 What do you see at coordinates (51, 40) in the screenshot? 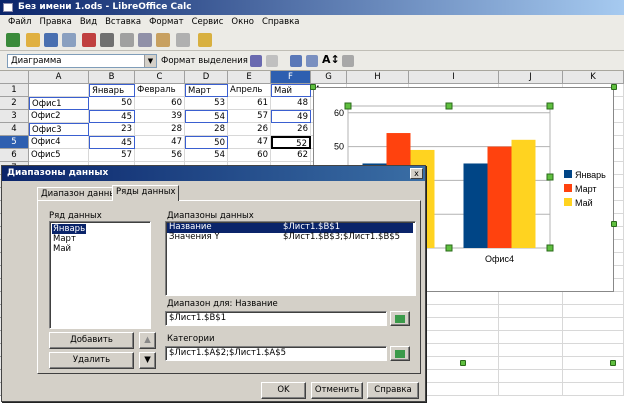
I see `save-icon` at bounding box center [51, 40].